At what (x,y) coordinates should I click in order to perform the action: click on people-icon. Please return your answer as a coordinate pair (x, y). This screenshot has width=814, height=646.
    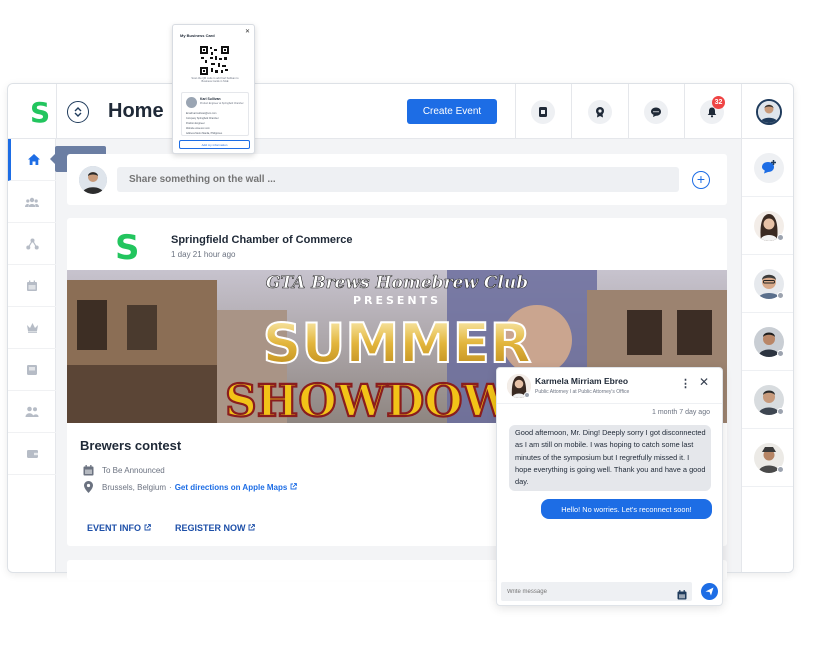
    Looking at the image, I should click on (32, 411).